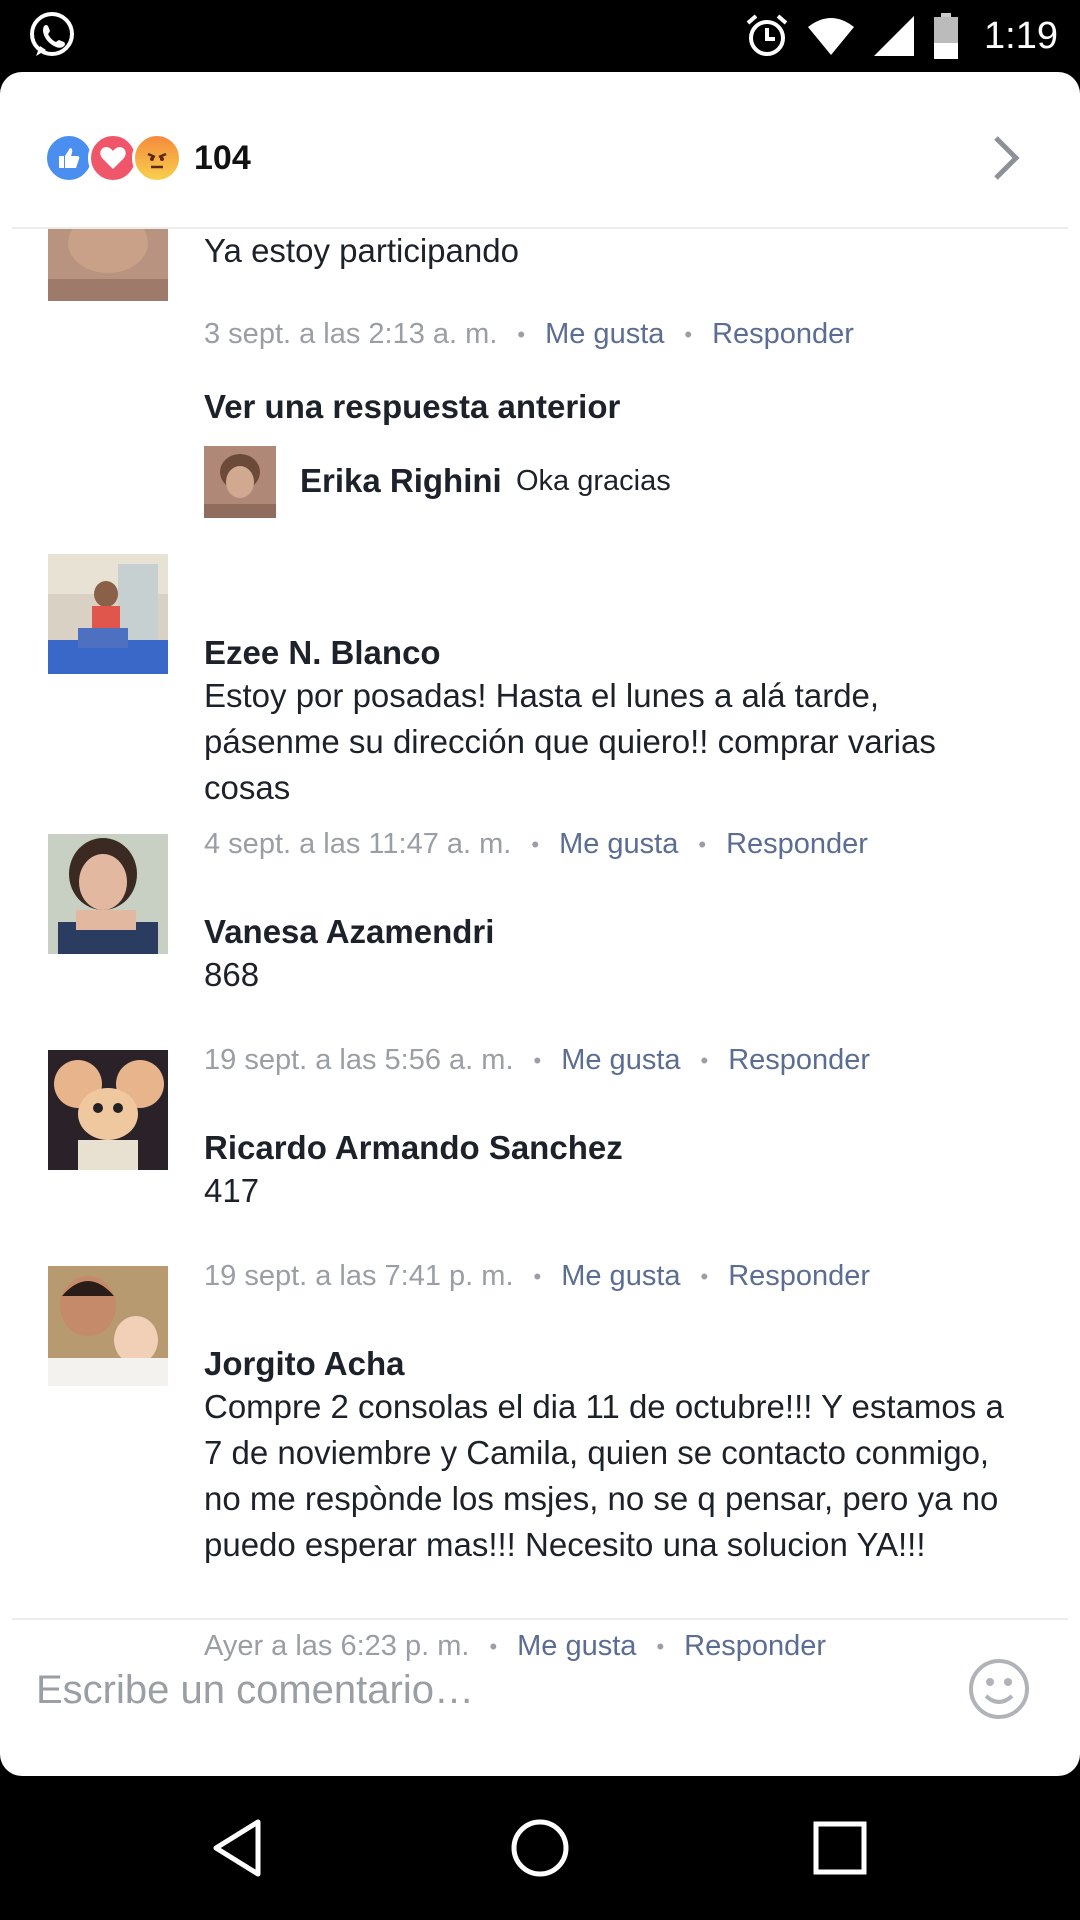 The width and height of the screenshot is (1080, 1920). What do you see at coordinates (840, 1848) in the screenshot?
I see `recents-icon` at bounding box center [840, 1848].